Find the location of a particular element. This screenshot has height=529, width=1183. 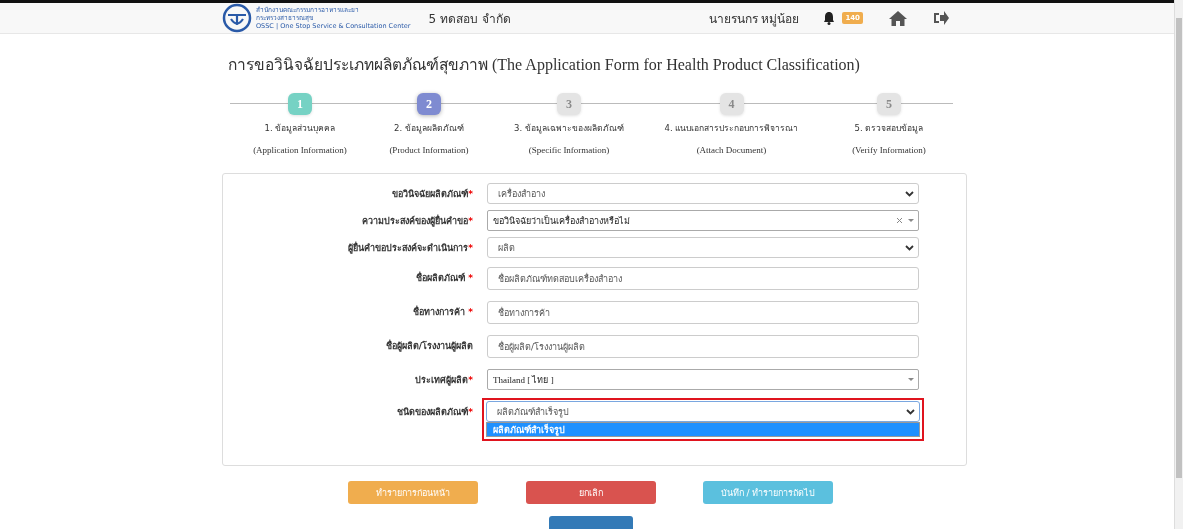

step-sublabel: (Application Information) is located at coordinates (300, 150).